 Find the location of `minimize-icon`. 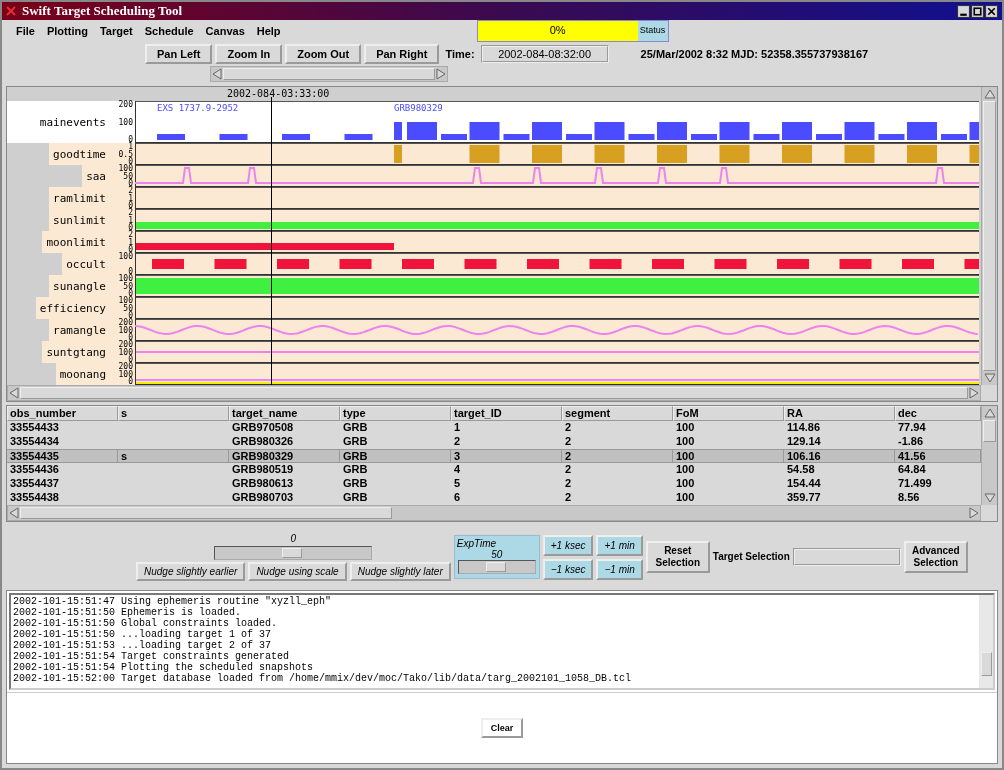

minimize-icon is located at coordinates (963, 11).